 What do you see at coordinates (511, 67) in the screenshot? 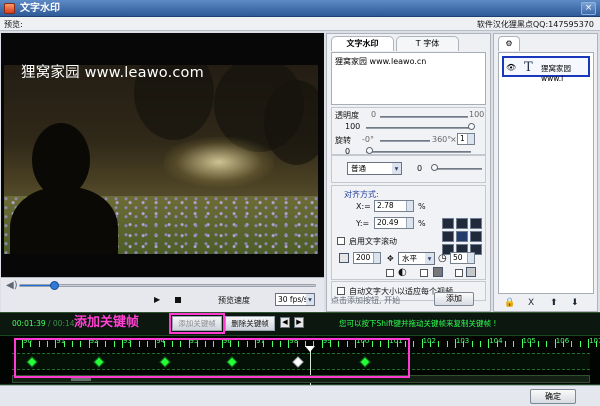
I see `eye-icon: 👁` at bounding box center [511, 67].